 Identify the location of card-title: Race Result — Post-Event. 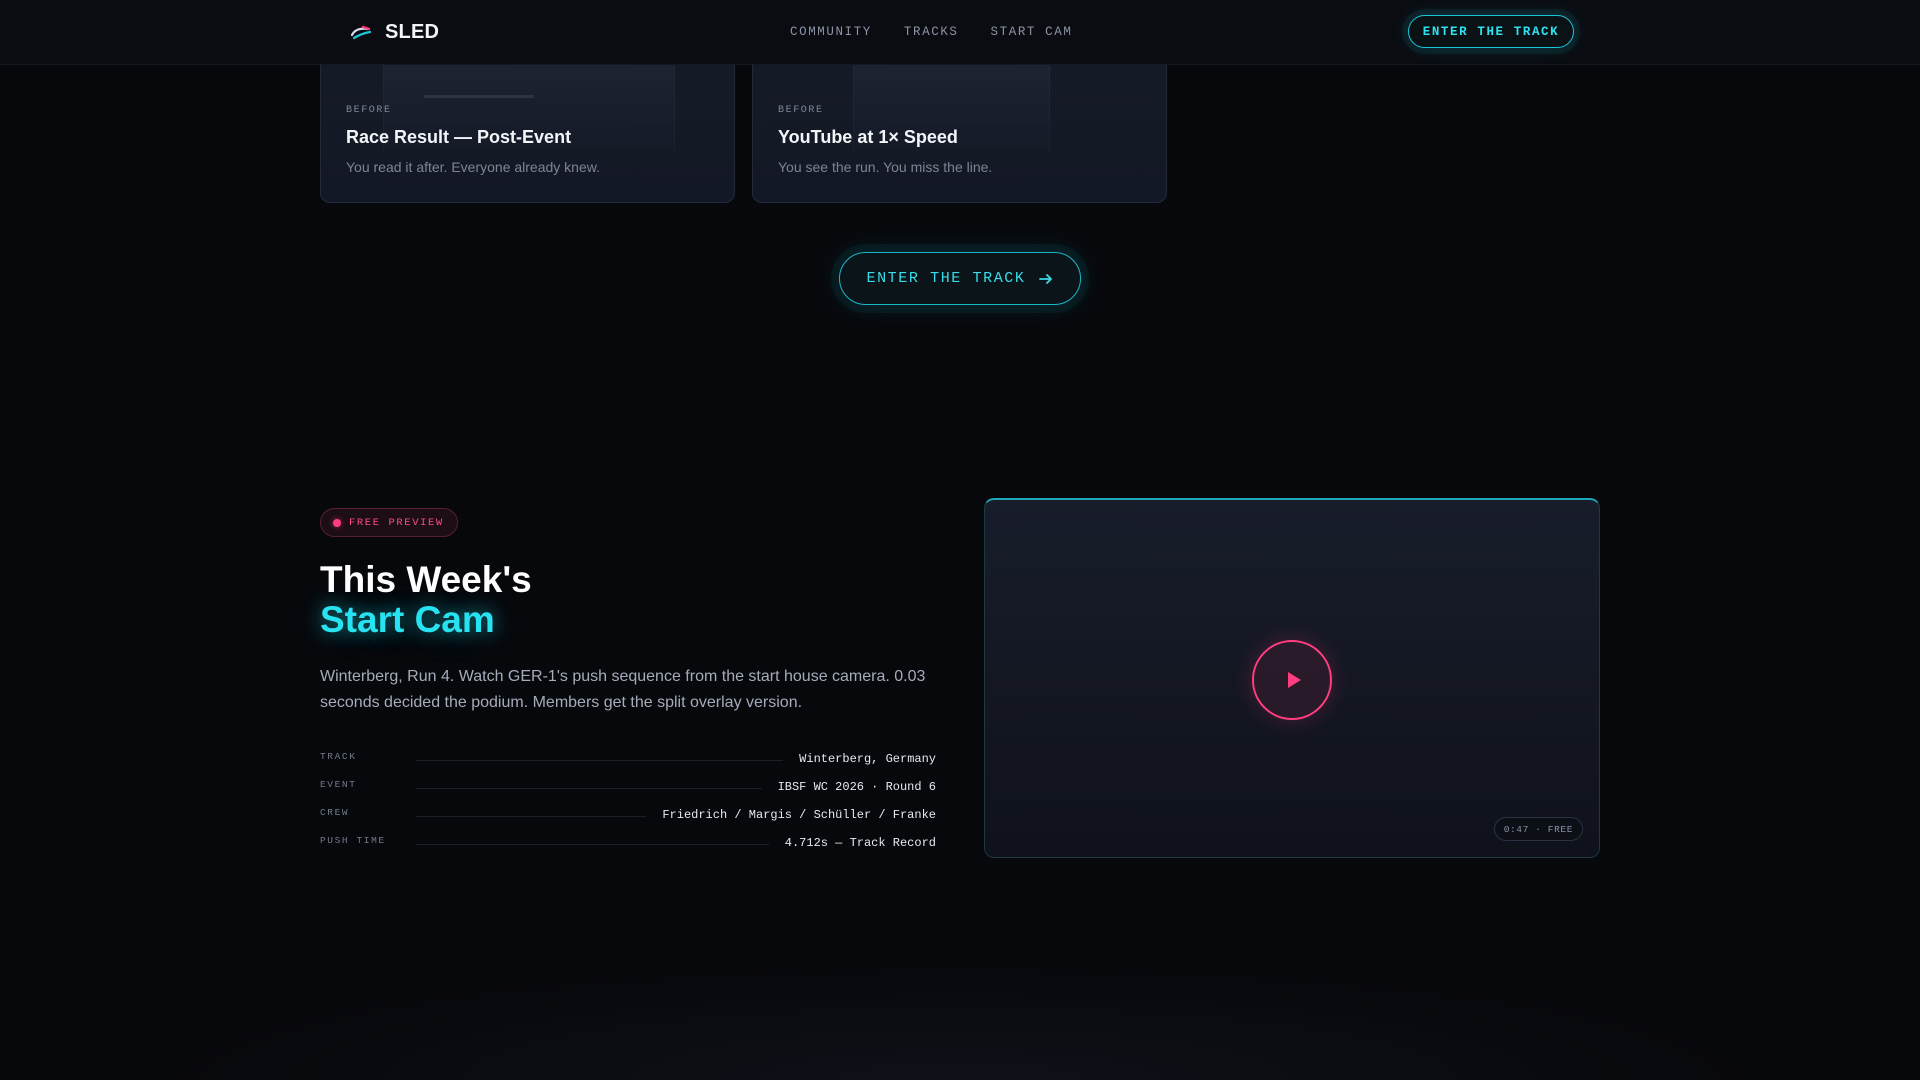
(459, 137).